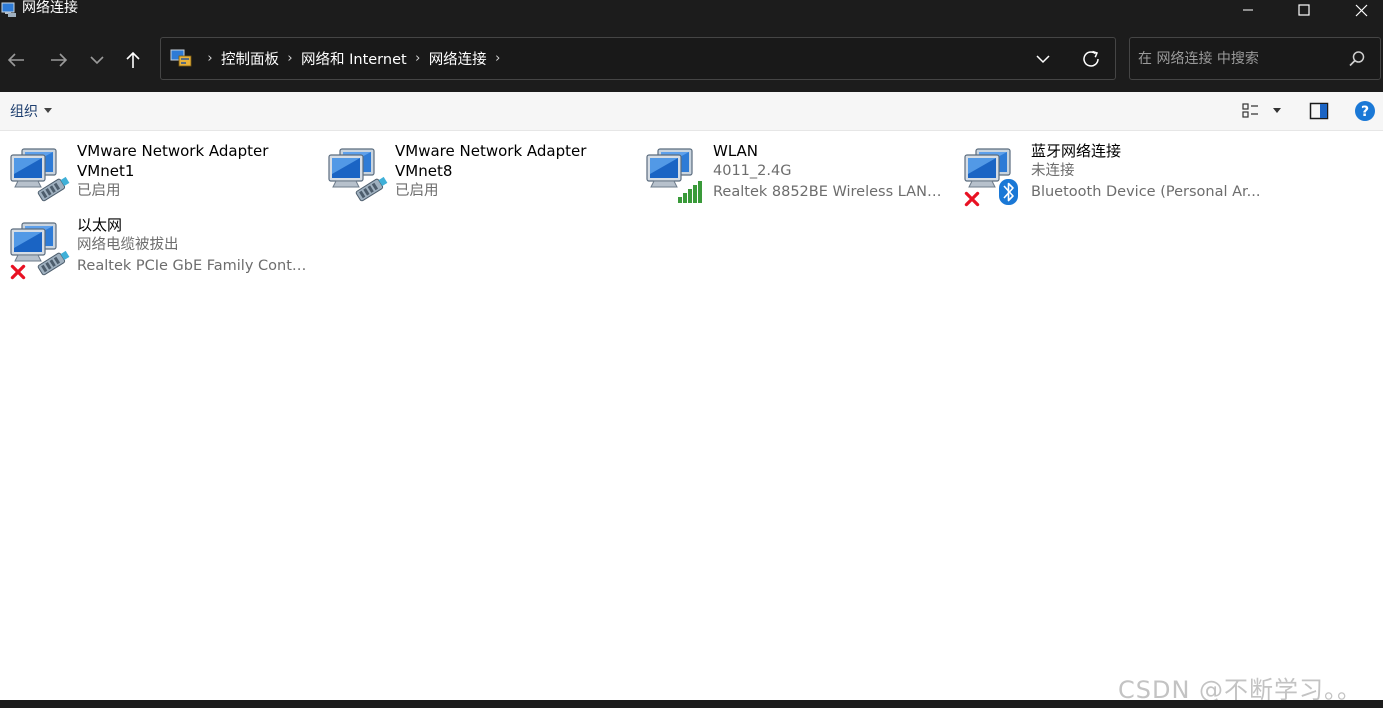 The image size is (1383, 708). I want to click on recent-locations-button, so click(97, 60).